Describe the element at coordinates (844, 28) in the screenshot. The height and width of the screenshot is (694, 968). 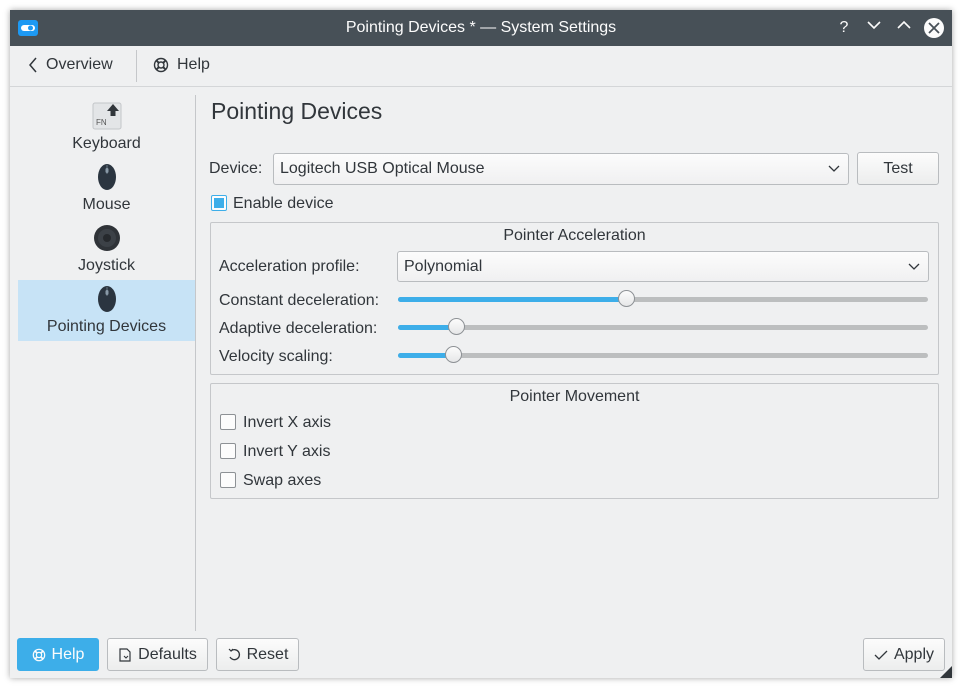
I see `context-help-button: ?` at that location.